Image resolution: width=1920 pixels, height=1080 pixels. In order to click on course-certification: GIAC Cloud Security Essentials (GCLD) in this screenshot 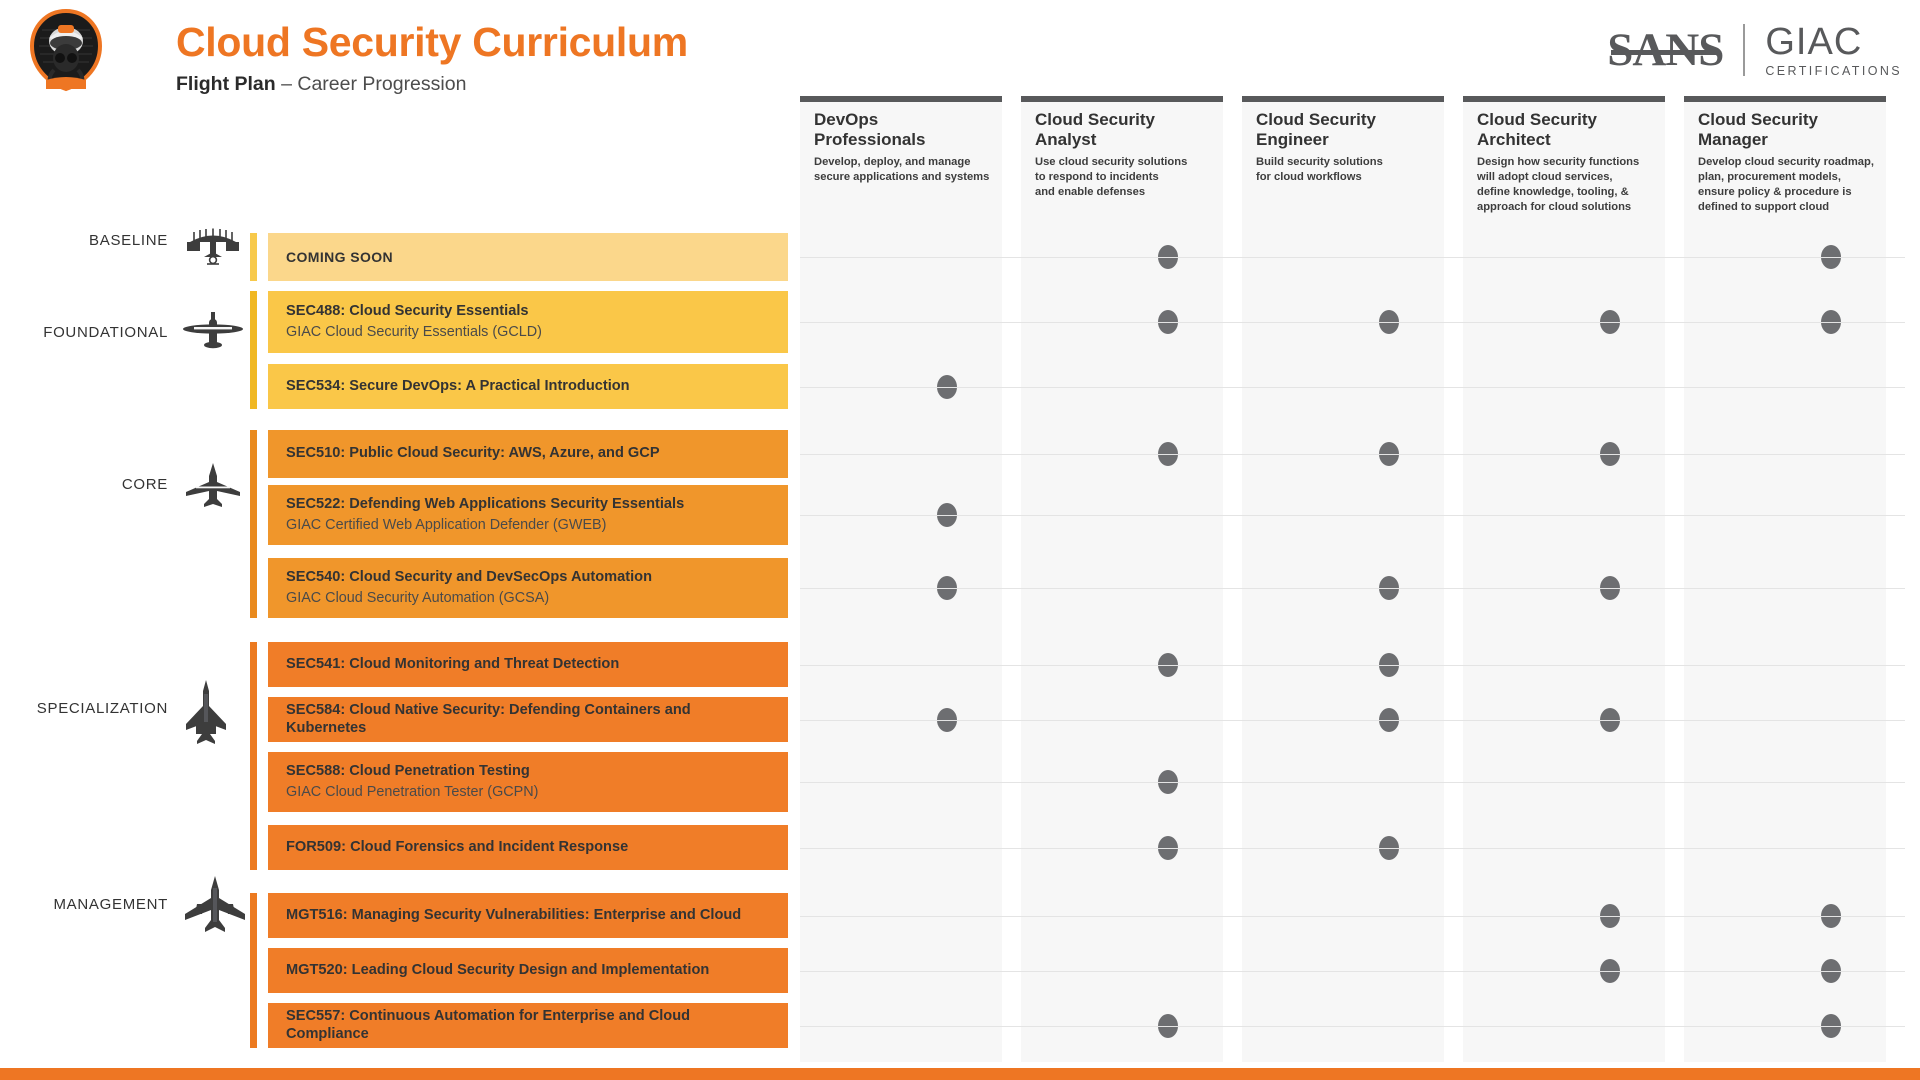, I will do `click(414, 331)`.